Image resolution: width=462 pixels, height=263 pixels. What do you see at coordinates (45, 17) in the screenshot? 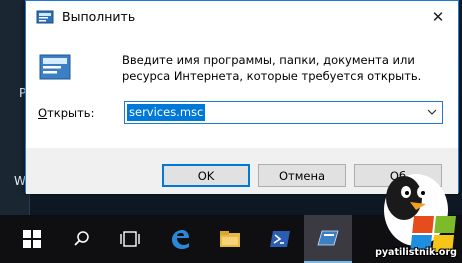
I see `run-app-icon` at bounding box center [45, 17].